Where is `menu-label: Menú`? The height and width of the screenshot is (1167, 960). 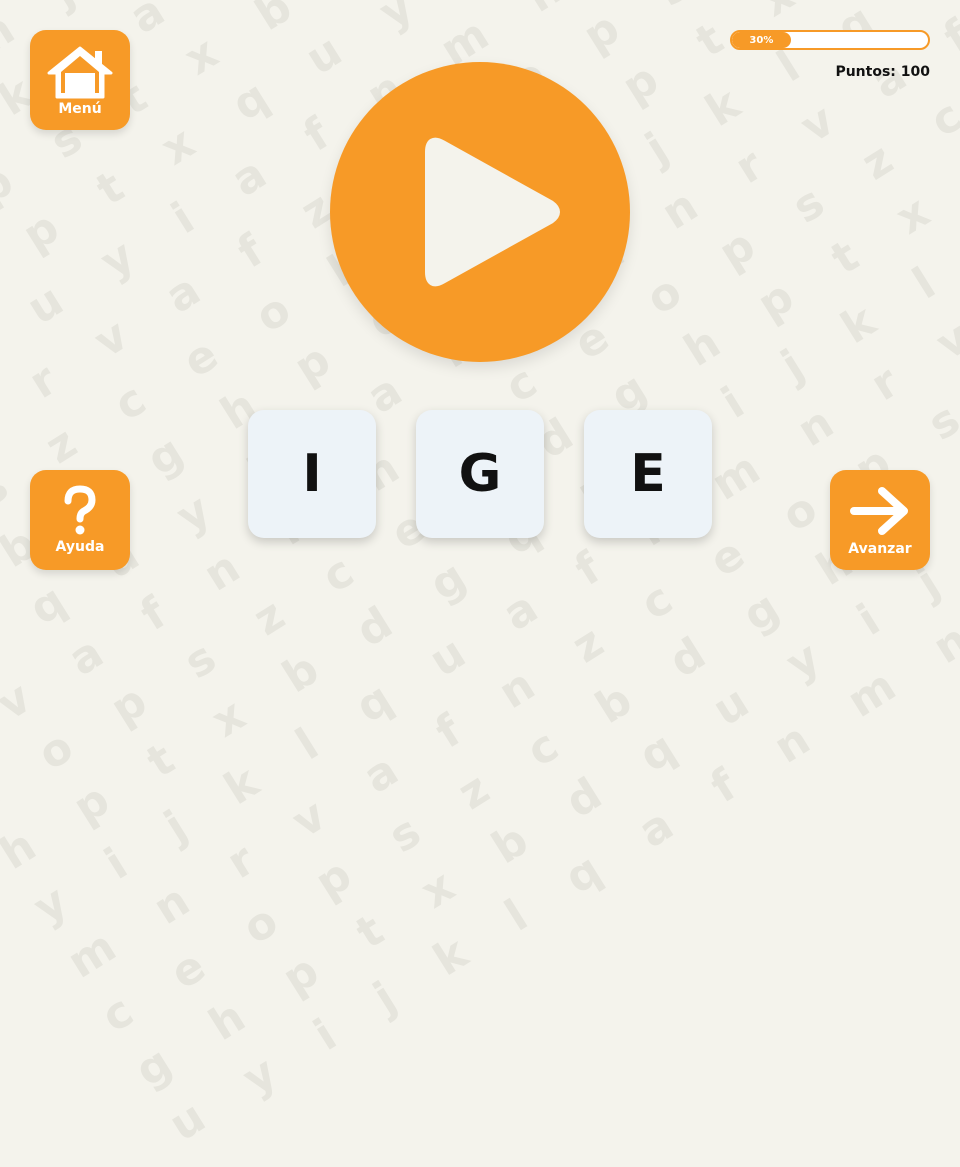 menu-label: Menú is located at coordinates (80, 109).